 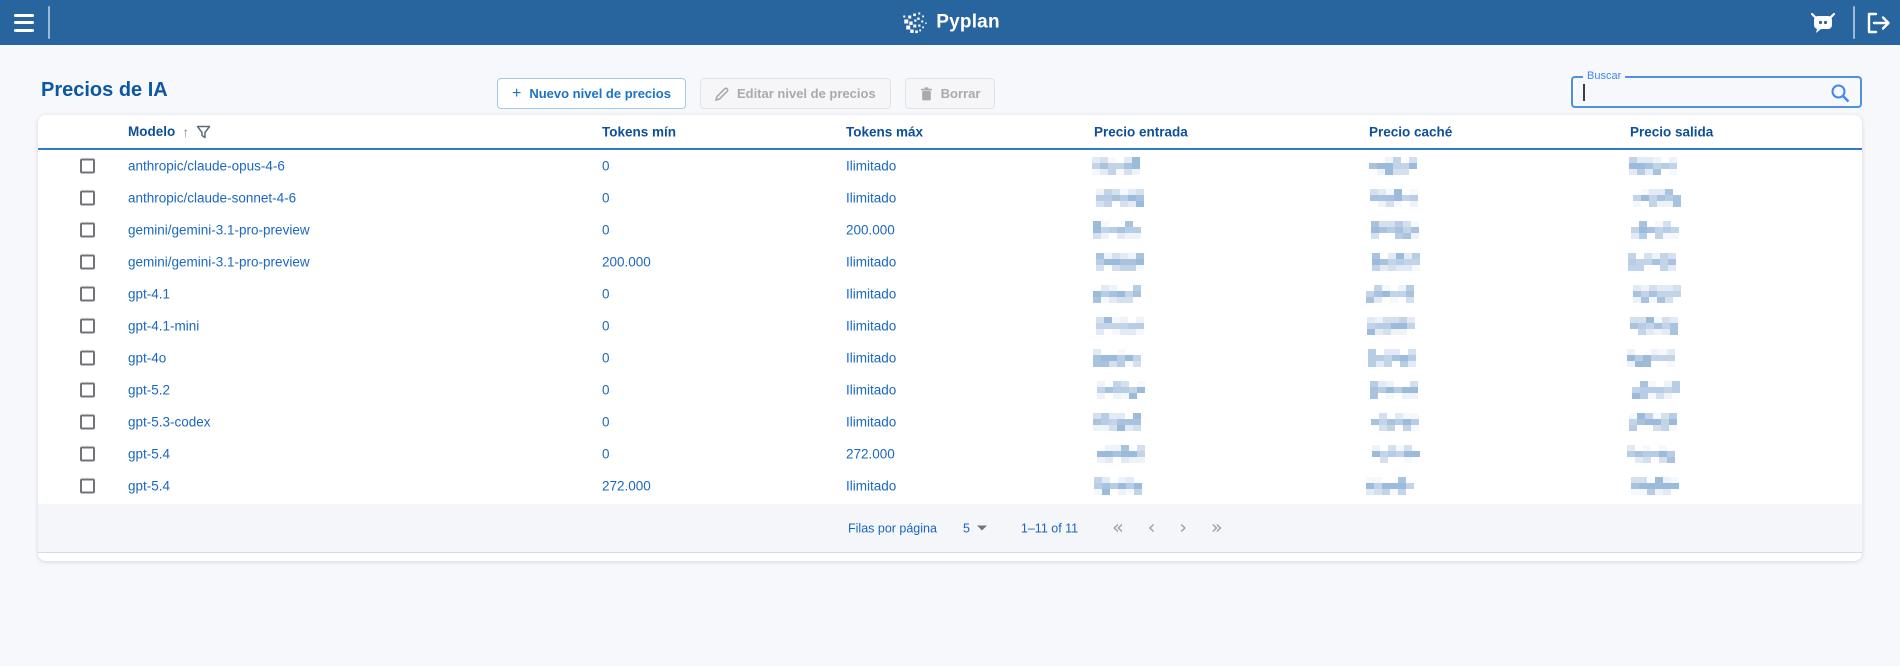 I want to click on cell-modelo: anthropic/claude-opus-4-6, so click(x=206, y=166).